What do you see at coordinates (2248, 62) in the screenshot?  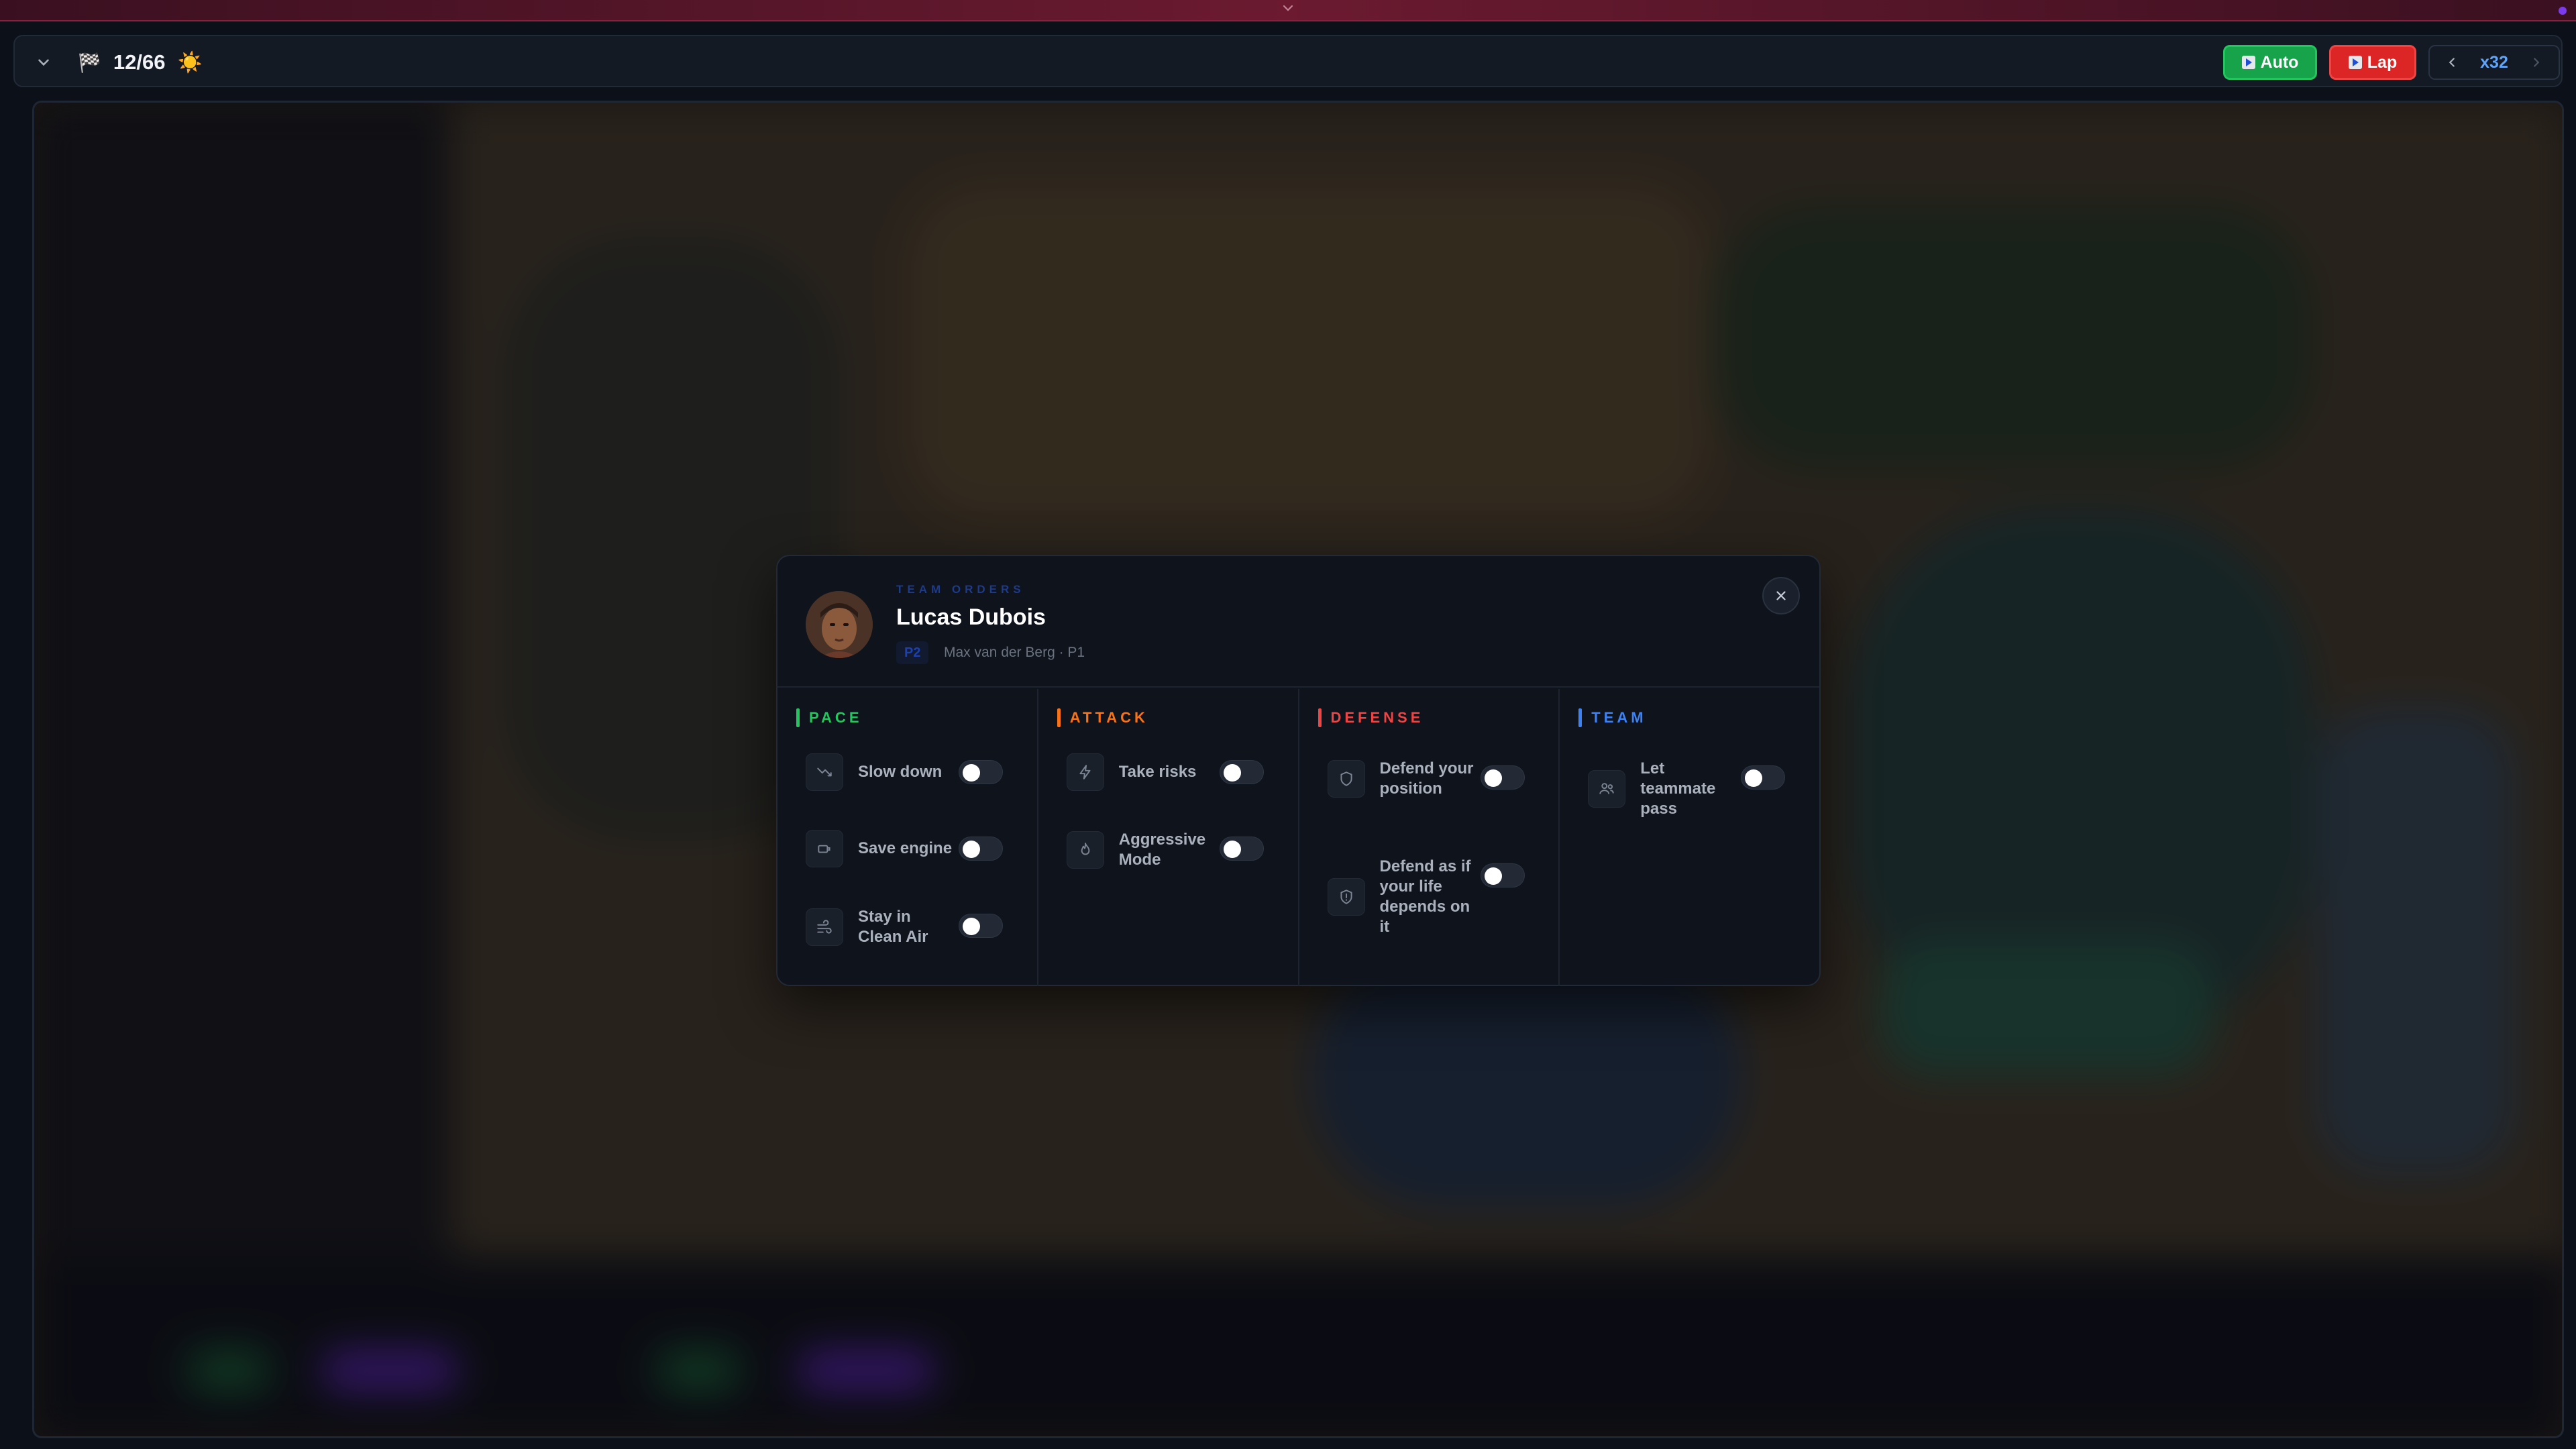 I see `play-icon` at bounding box center [2248, 62].